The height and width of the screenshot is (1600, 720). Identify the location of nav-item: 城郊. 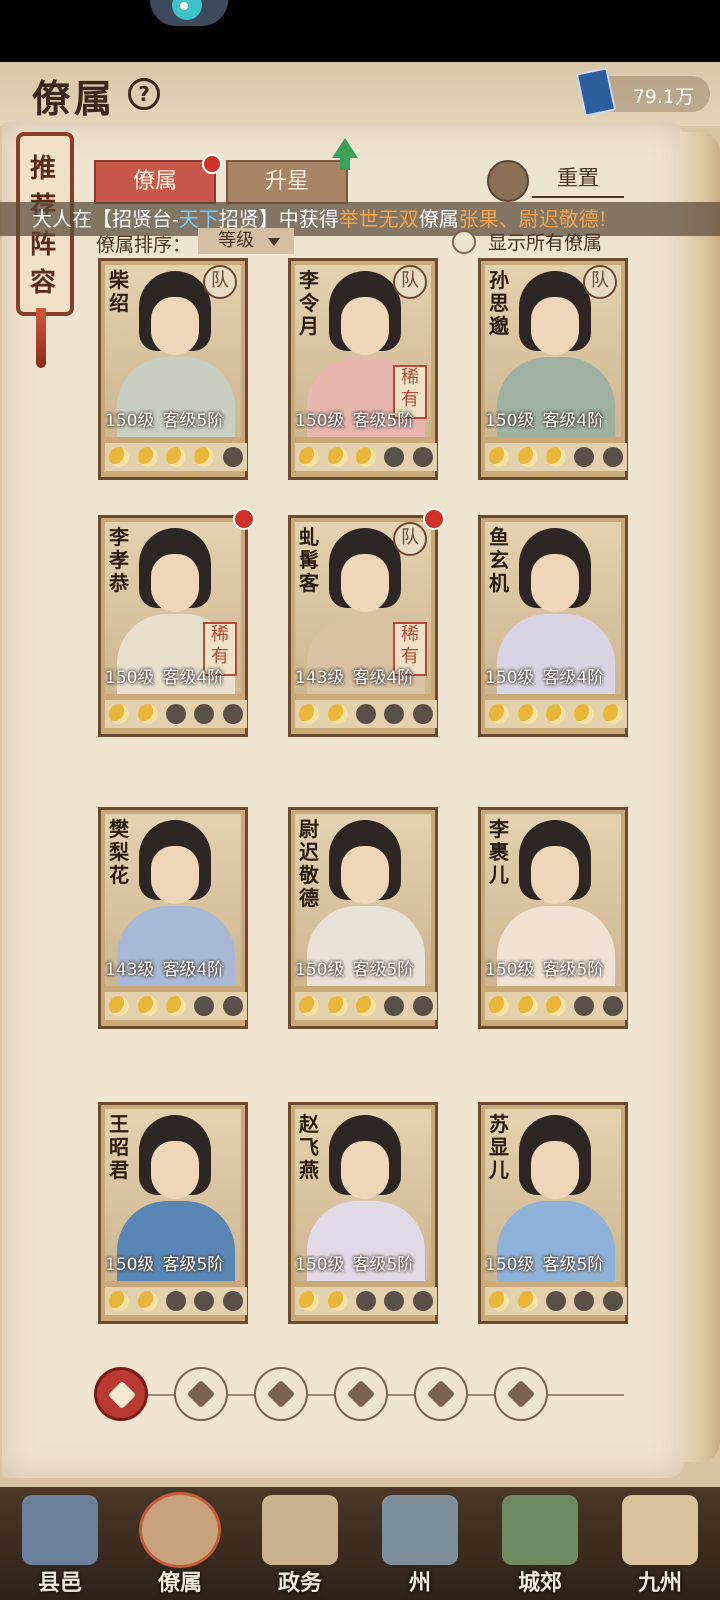
(540, 1543).